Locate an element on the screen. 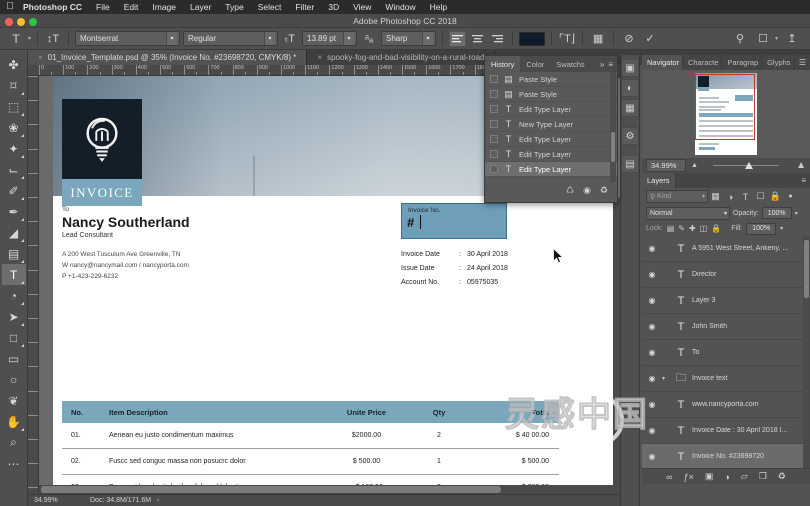 The image size is (810, 506). history-scrollbar is located at coordinates (613, 127).